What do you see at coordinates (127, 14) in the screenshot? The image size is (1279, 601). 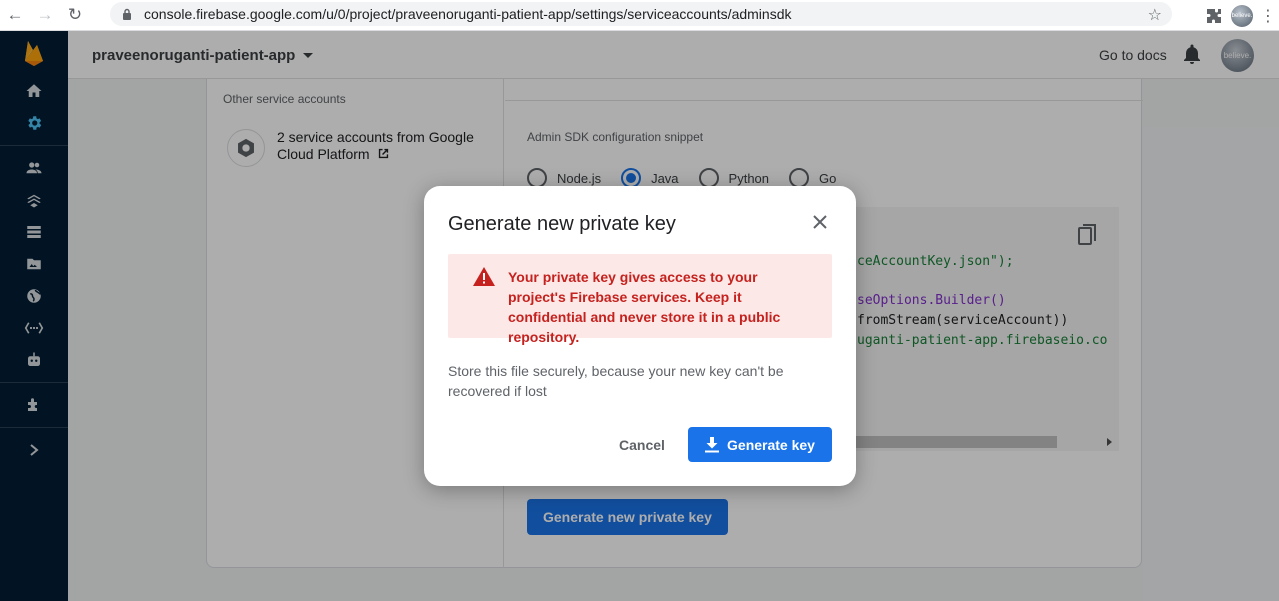 I see `lock-icon` at bounding box center [127, 14].